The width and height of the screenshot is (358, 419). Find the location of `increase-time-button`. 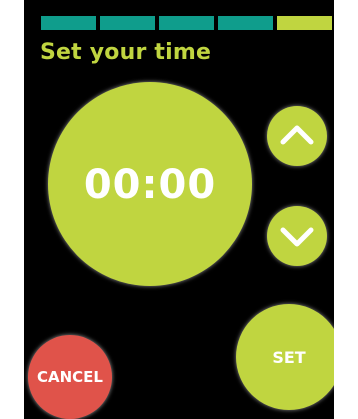

increase-time-button is located at coordinates (297, 136).